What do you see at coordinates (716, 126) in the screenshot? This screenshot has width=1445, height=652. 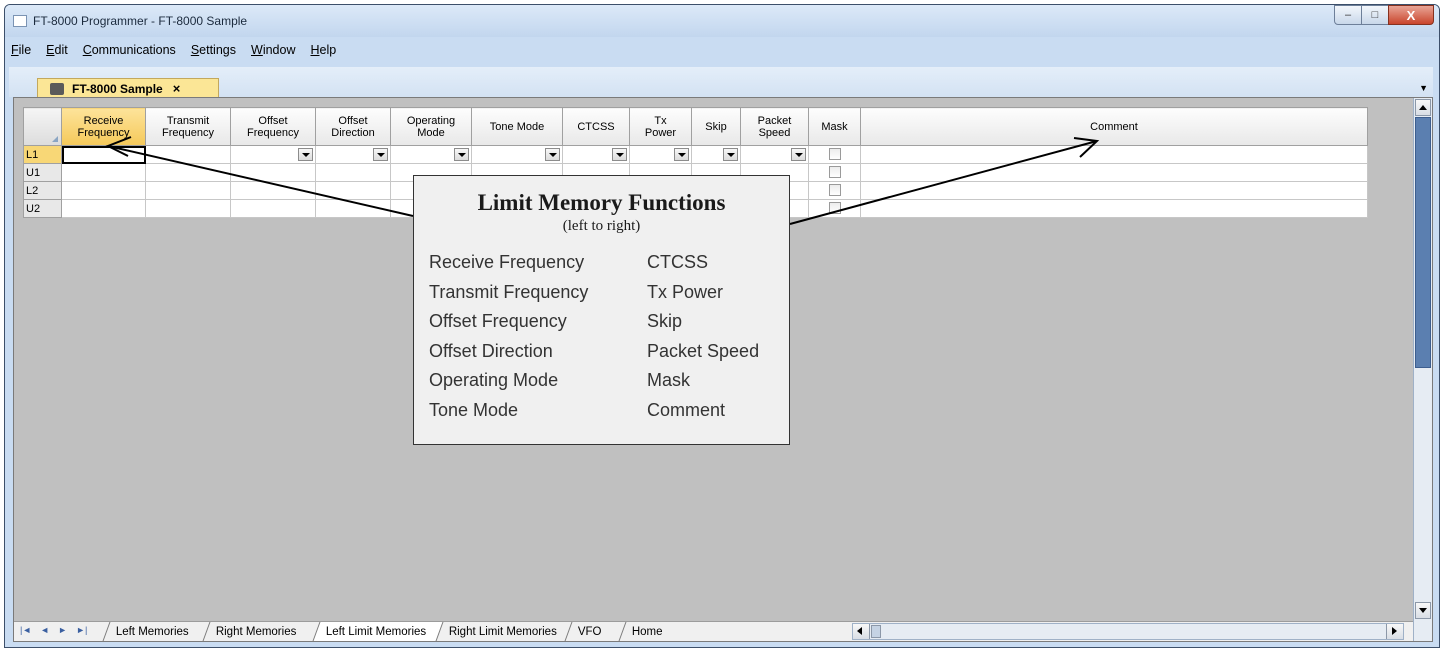 I see `column-header: Skip` at bounding box center [716, 126].